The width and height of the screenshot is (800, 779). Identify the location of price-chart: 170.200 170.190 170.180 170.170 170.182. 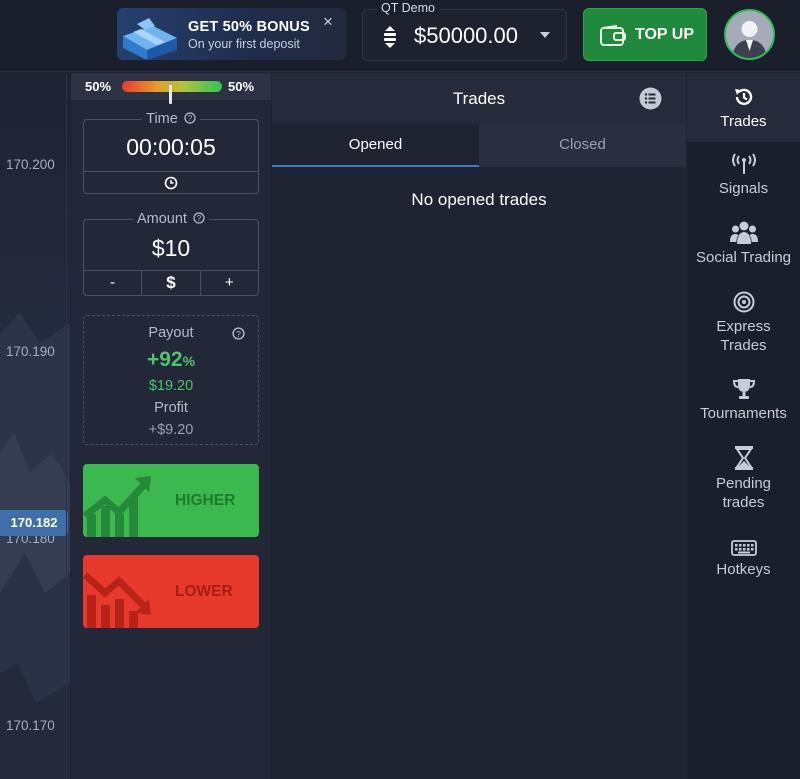
(35, 426).